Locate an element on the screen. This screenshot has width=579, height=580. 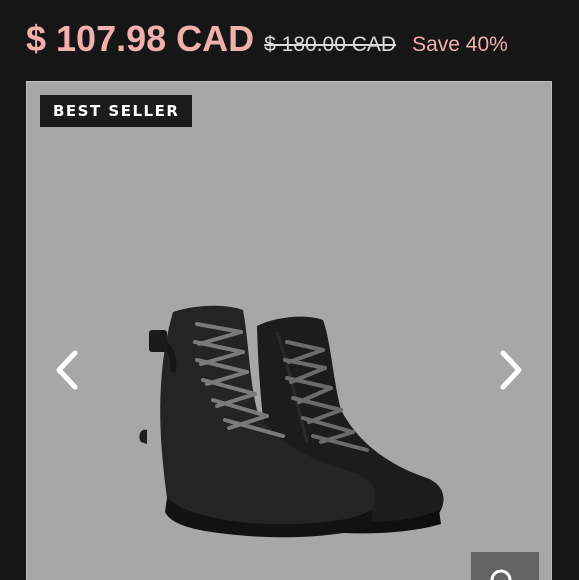
sale-price: $ 107.98 CAD is located at coordinates (140, 38).